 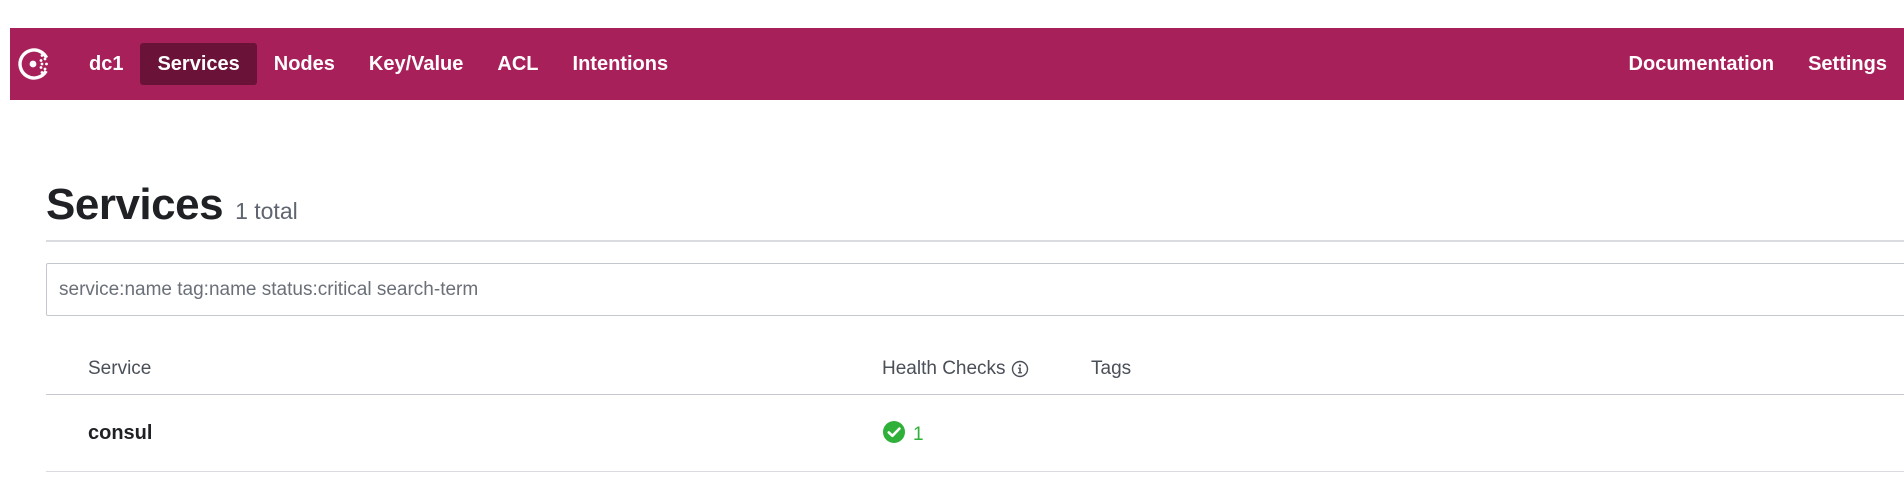 I want to click on page-title: Services, so click(x=135, y=204).